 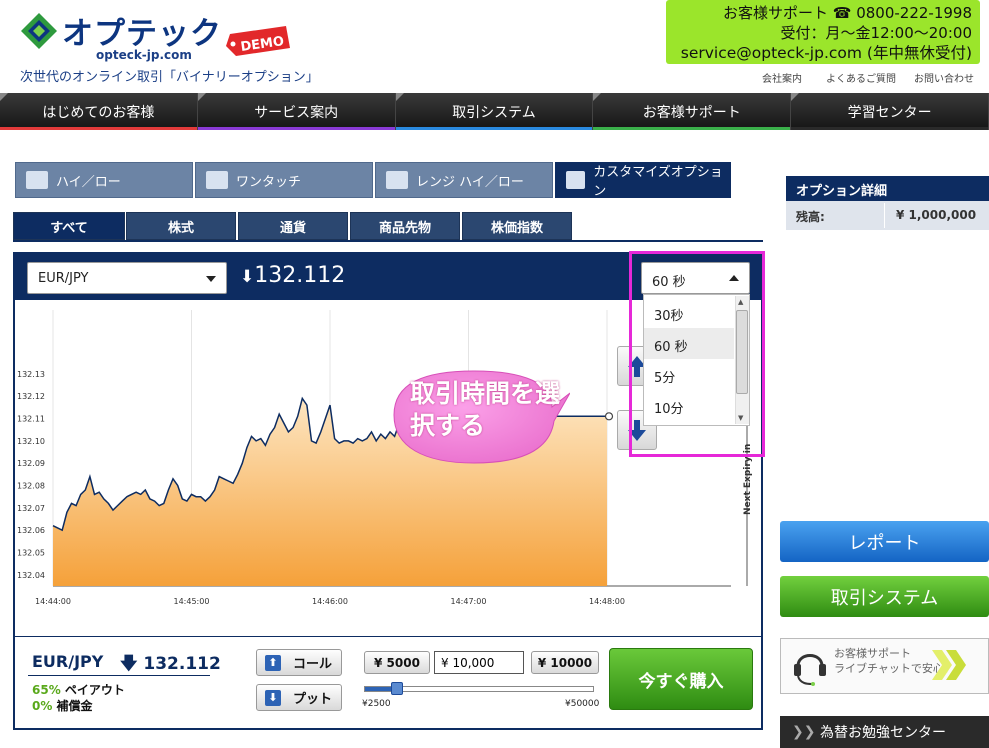 What do you see at coordinates (300, 275) in the screenshot?
I see `header-price-value: 132.112` at bounding box center [300, 275].